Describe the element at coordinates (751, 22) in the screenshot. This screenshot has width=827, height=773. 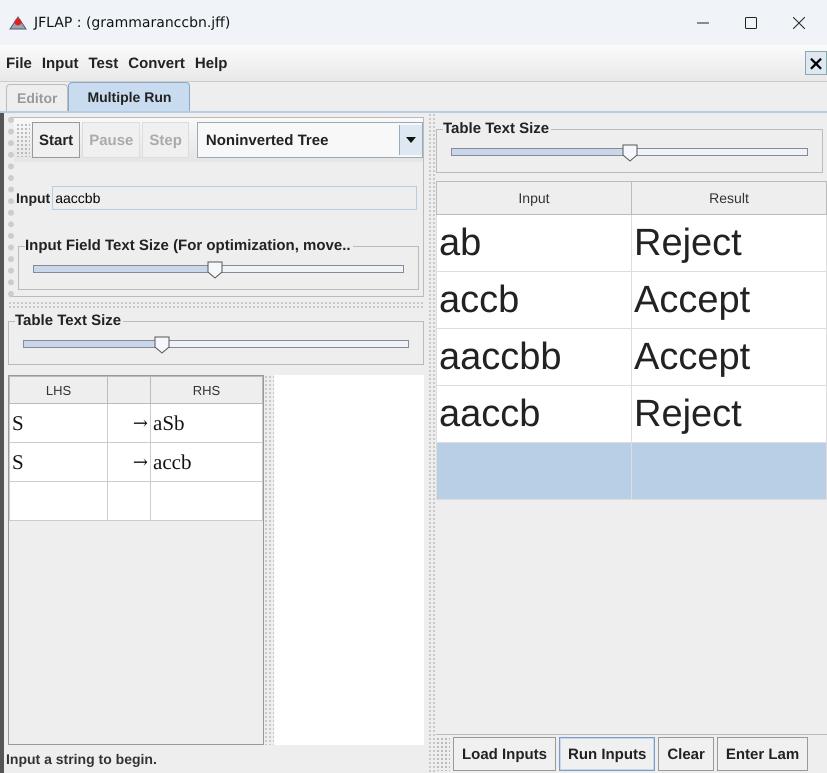
I see `maximize-icon` at that location.